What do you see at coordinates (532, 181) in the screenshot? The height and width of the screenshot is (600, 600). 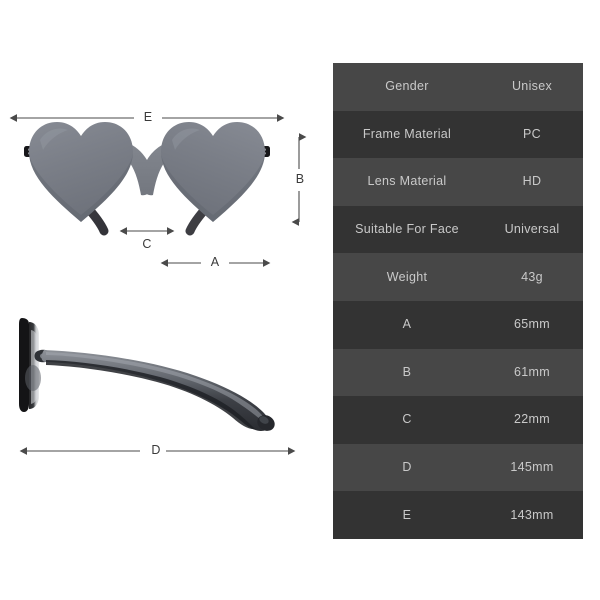 I see `spec-value: HD` at bounding box center [532, 181].